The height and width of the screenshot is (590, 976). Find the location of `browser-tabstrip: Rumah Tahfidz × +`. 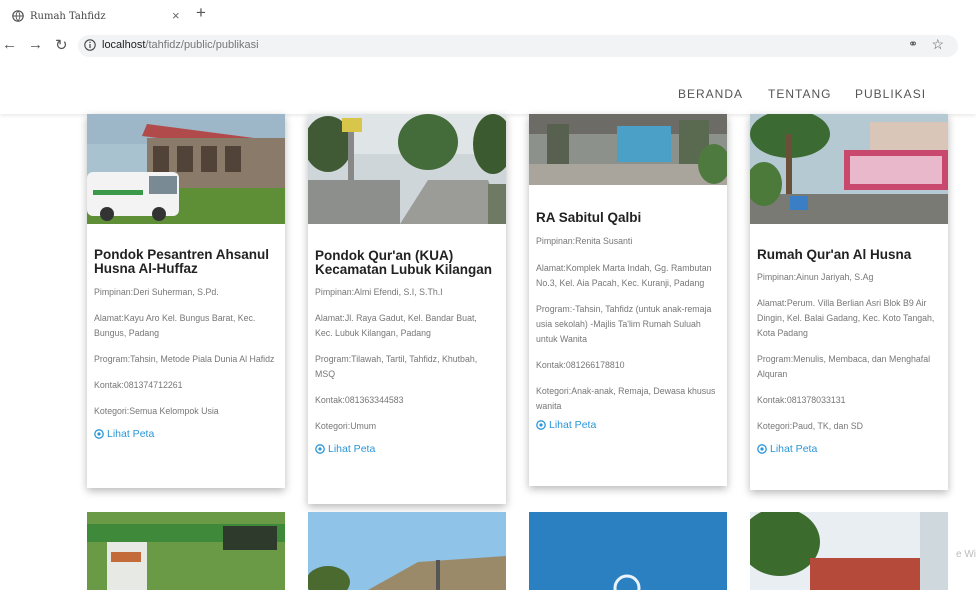

browser-tabstrip: Rumah Tahfidz × + is located at coordinates (488, 15).